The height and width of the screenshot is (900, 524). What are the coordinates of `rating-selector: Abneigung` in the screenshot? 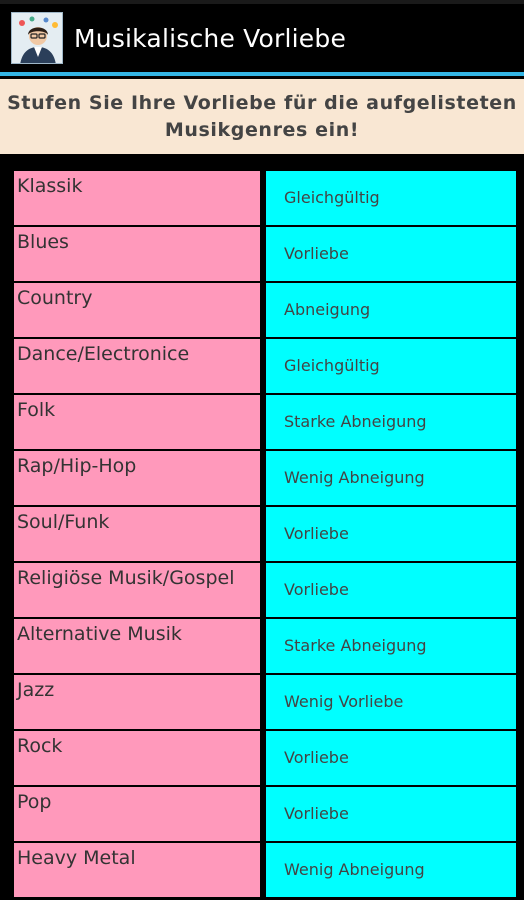 It's located at (391, 310).